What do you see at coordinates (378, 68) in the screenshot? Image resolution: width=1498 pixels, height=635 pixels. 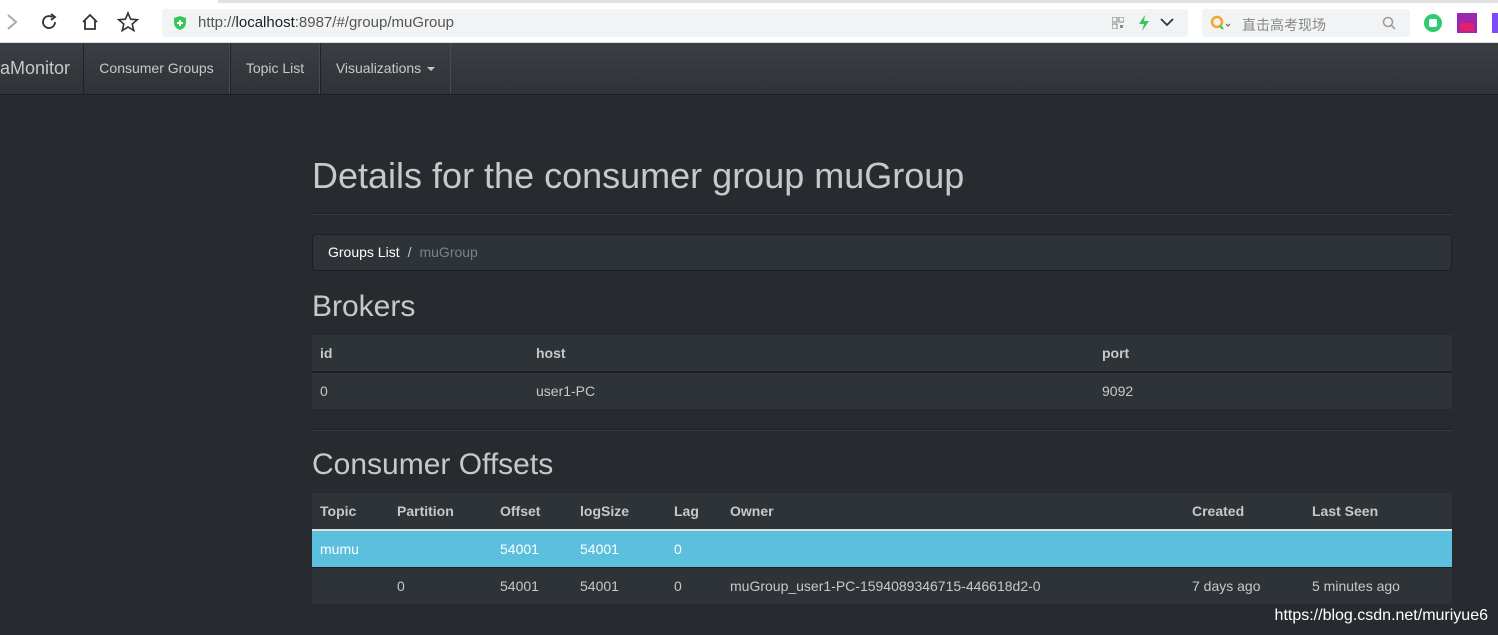 I see `nav-visualizations-label: Visualizations` at bounding box center [378, 68].